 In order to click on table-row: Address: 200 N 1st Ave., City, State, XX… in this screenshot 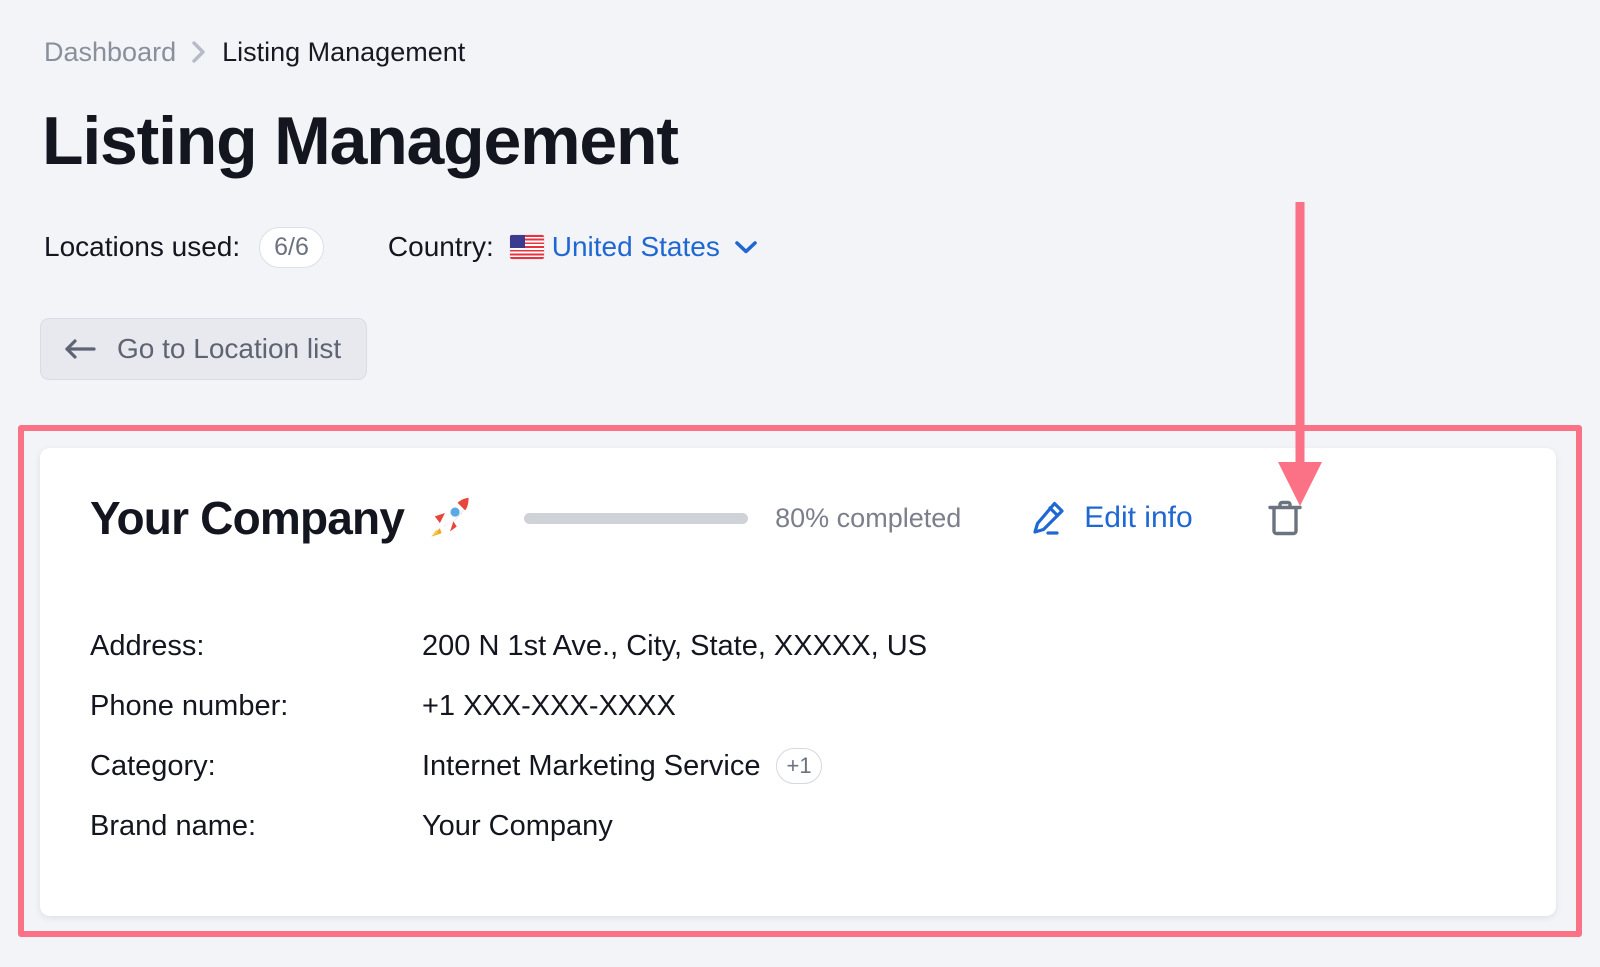, I will do `click(740, 646)`.